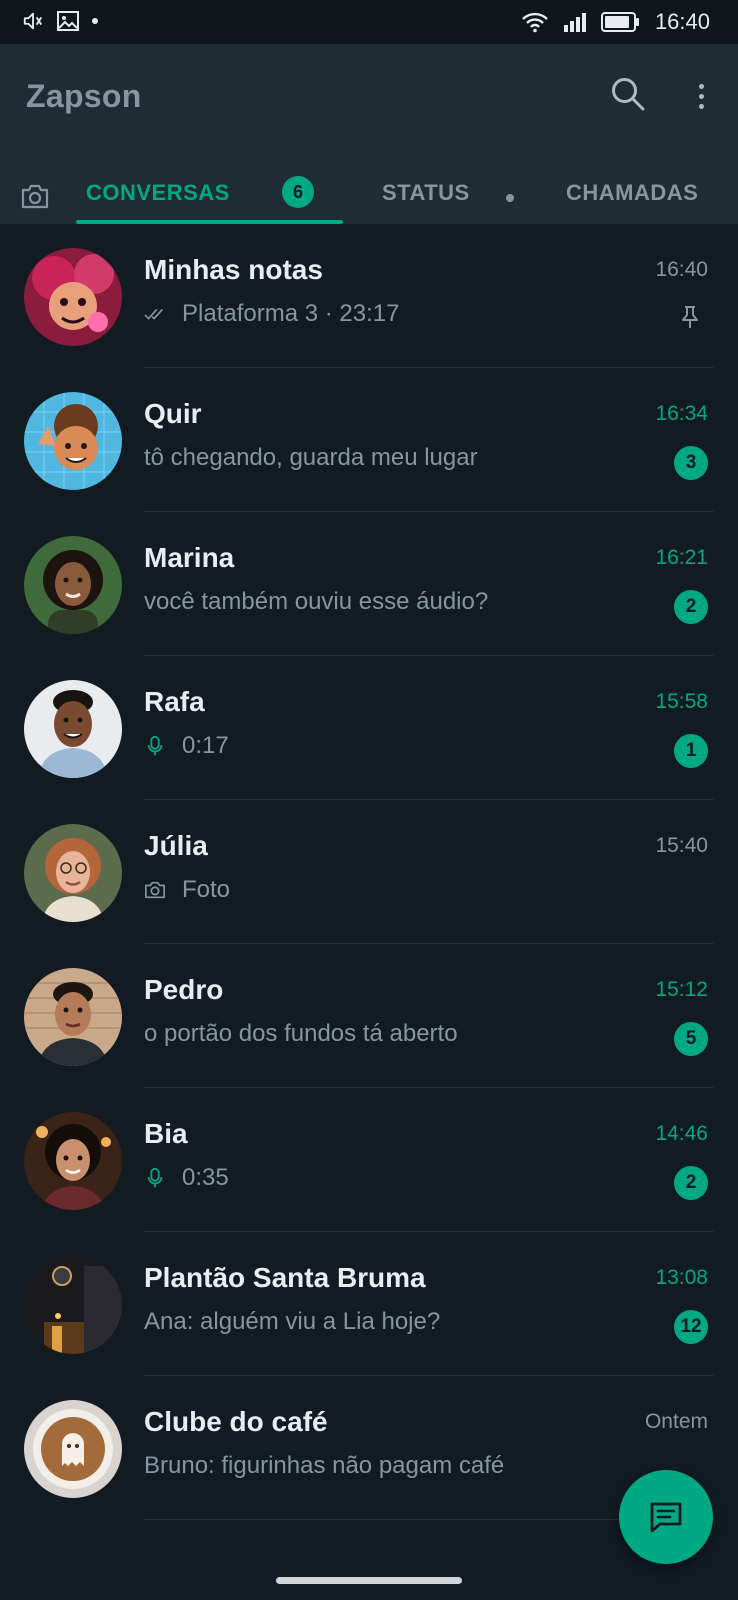 The width and height of the screenshot is (738, 1600). What do you see at coordinates (236, 1421) in the screenshot?
I see `chat-name: Clube do café` at bounding box center [236, 1421].